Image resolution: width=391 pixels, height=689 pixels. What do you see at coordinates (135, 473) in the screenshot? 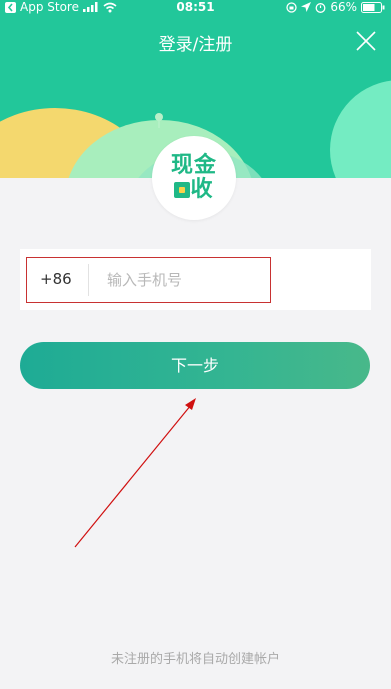
I see `annotation-arrow` at bounding box center [135, 473].